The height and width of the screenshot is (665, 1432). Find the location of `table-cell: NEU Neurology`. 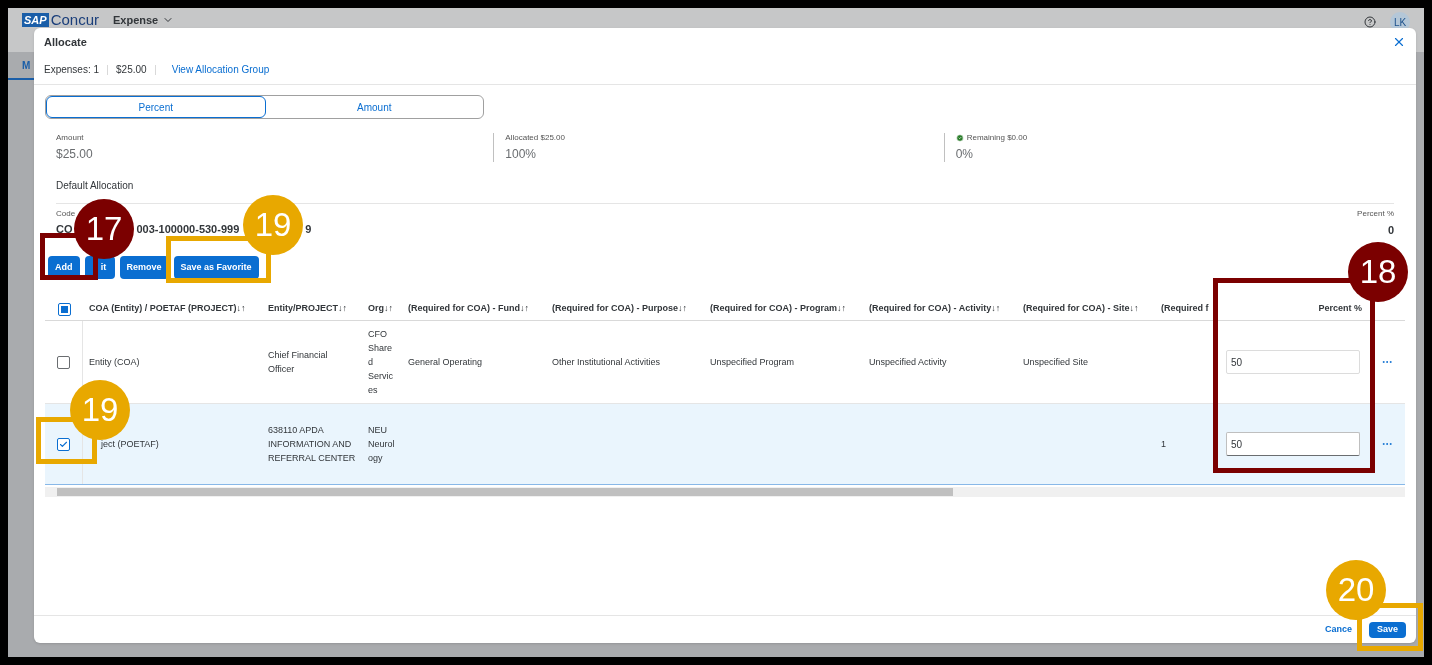

table-cell: NEU Neurology is located at coordinates (381, 444).